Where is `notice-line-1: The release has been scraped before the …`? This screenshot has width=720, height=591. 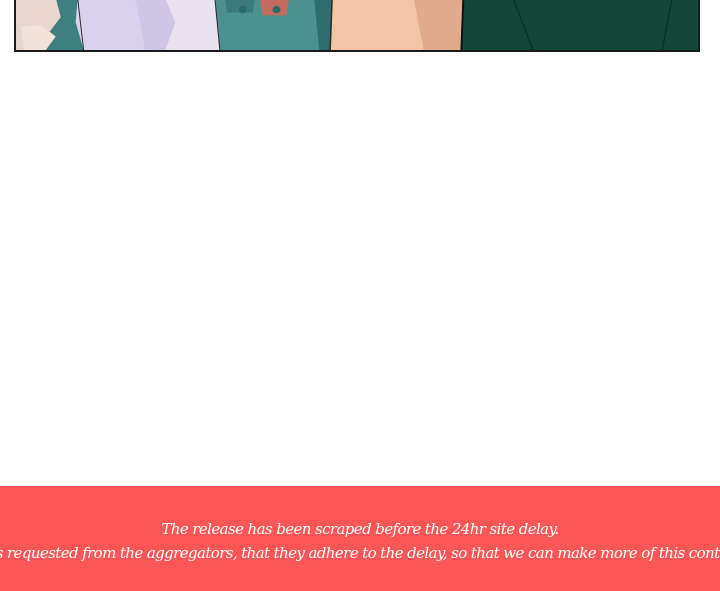
notice-line-1: The release has been scraped before the … is located at coordinates (360, 528).